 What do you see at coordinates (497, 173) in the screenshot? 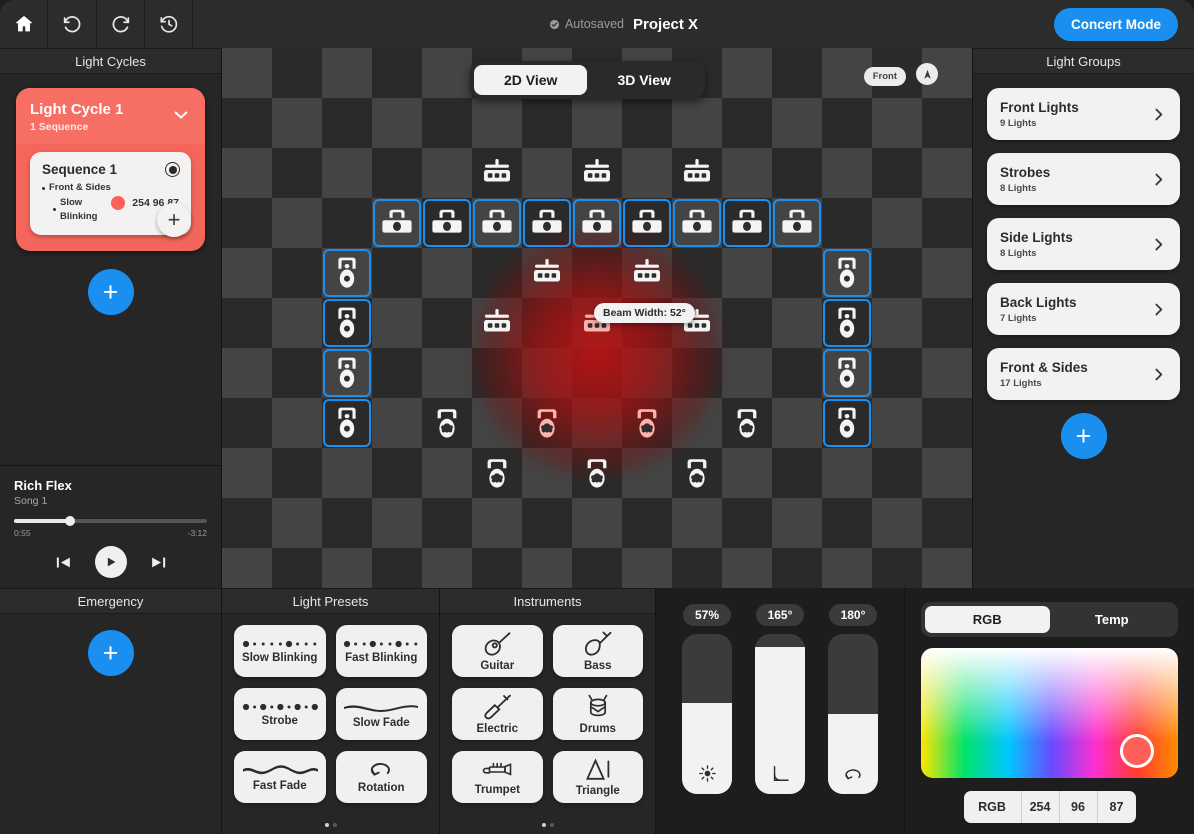
I see `stage-fixture-bar` at bounding box center [497, 173].